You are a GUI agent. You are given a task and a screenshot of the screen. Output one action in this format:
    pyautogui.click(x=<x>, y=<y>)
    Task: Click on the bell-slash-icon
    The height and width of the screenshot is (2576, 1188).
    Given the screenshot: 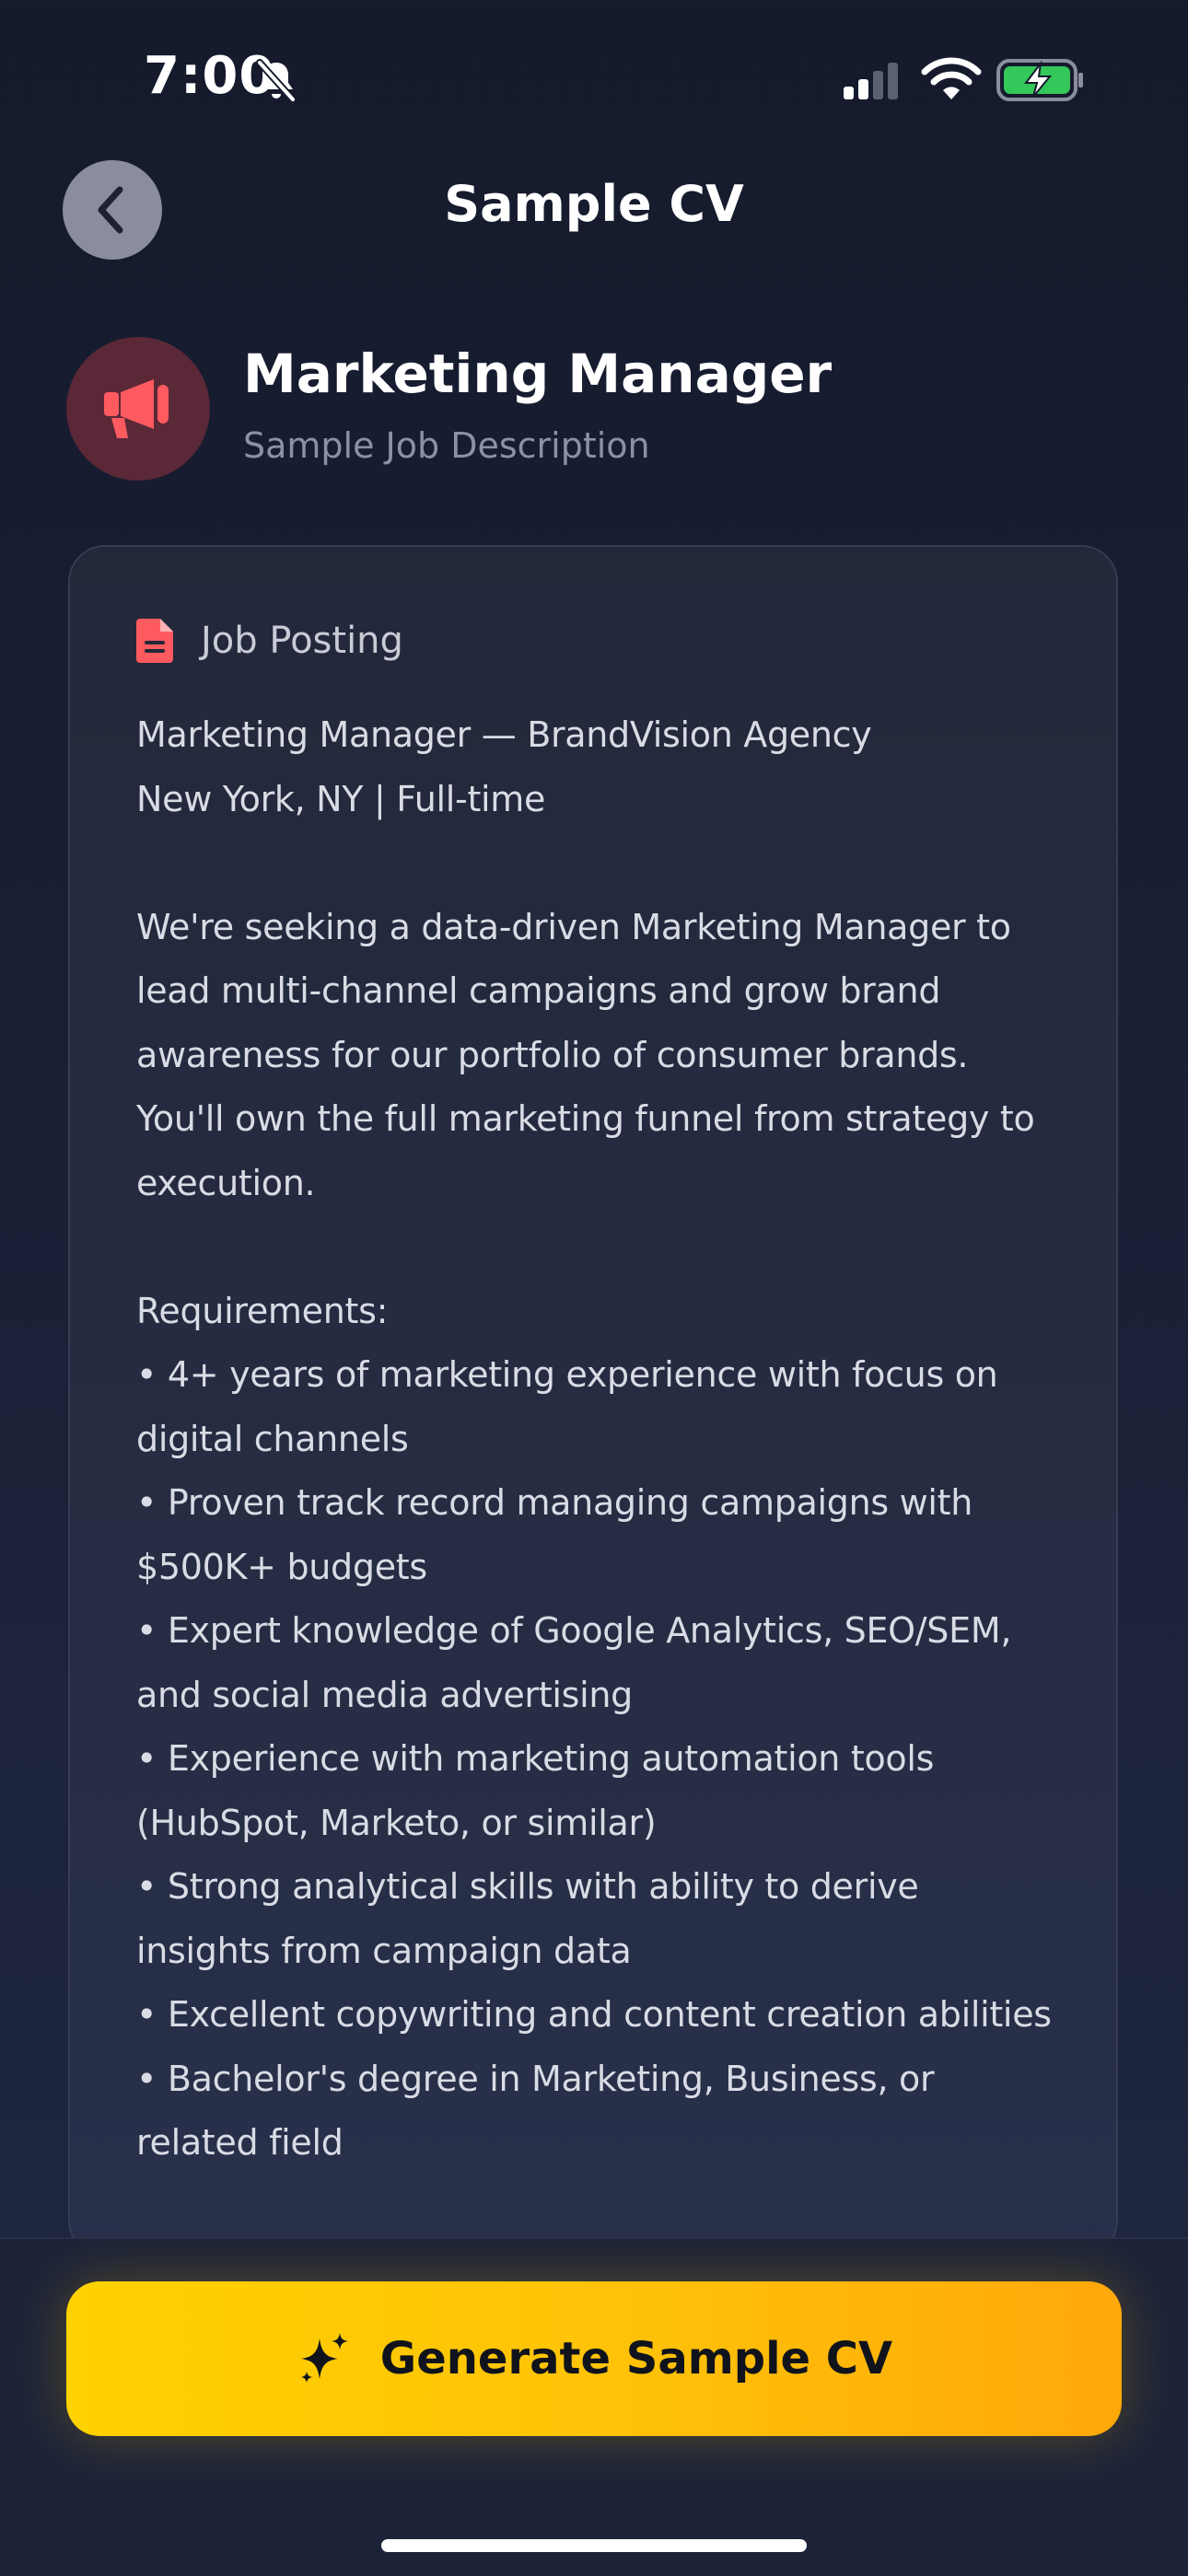 What is the action you would take?
    pyautogui.click(x=276, y=81)
    